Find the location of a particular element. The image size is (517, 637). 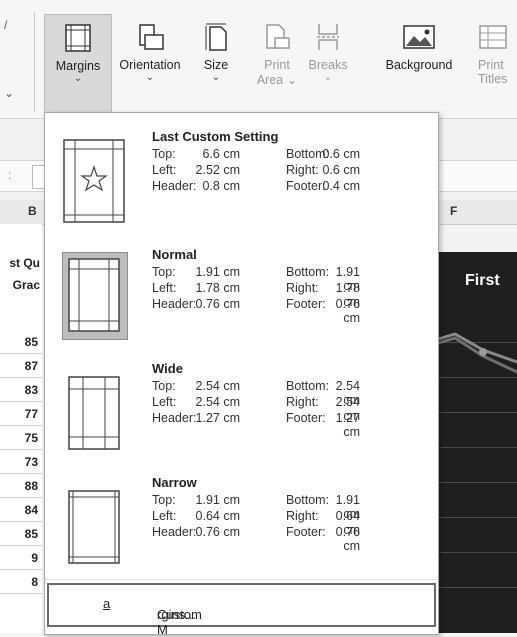

ribbon-left-fragment: / is located at coordinates (6, 25).